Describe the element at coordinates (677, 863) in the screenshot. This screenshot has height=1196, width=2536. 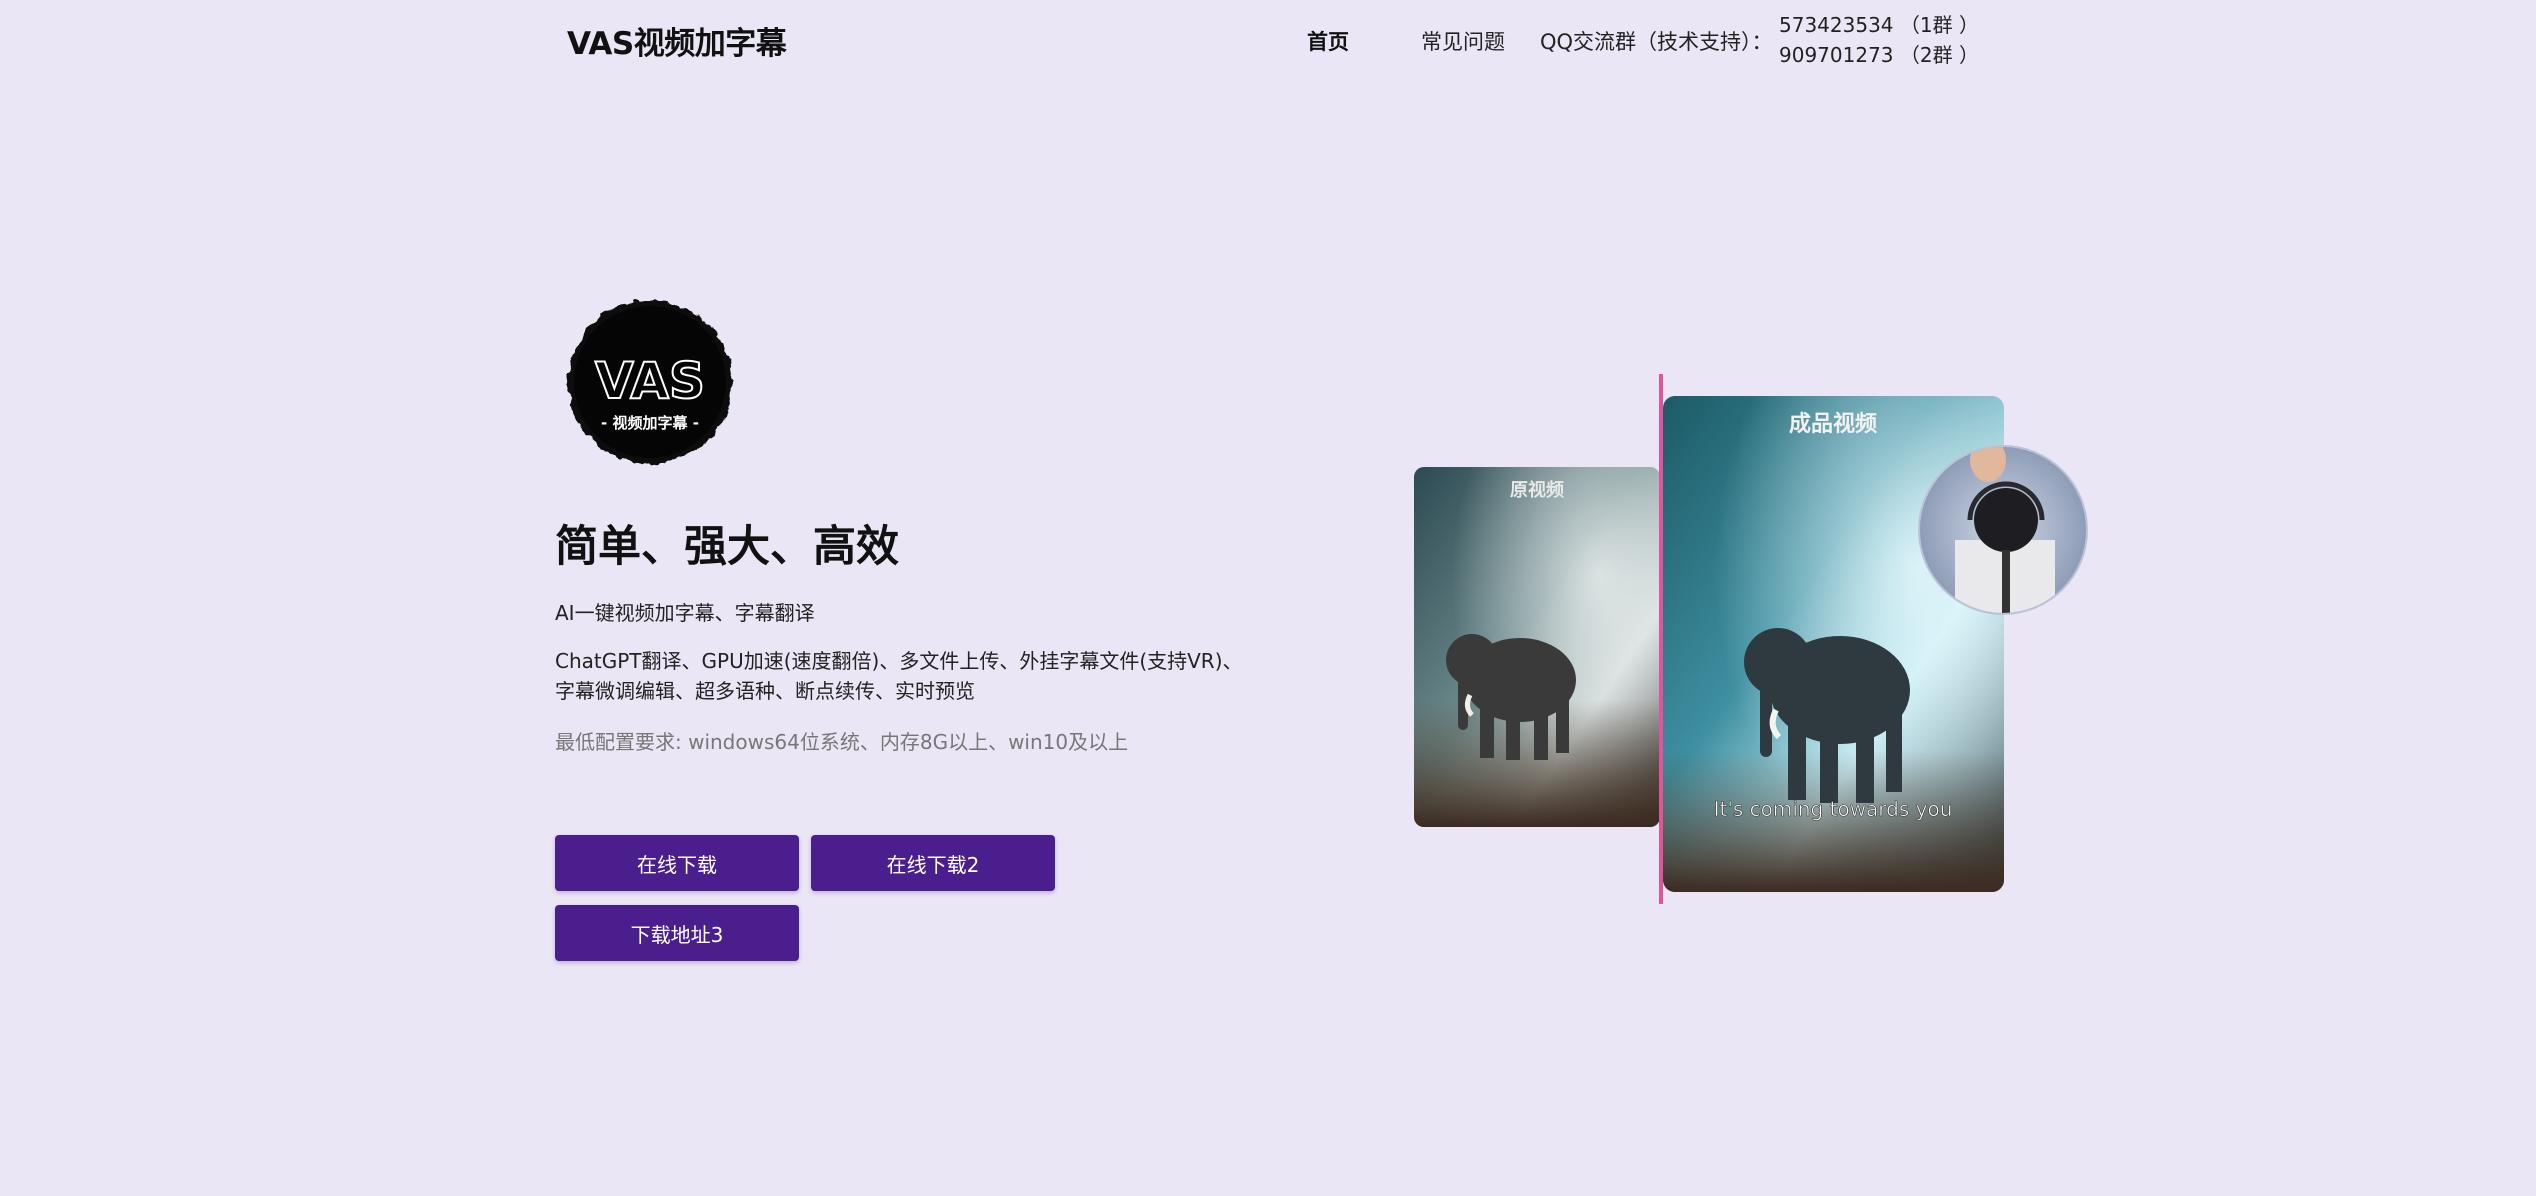
I see `download-button-1: 在线下载` at that location.